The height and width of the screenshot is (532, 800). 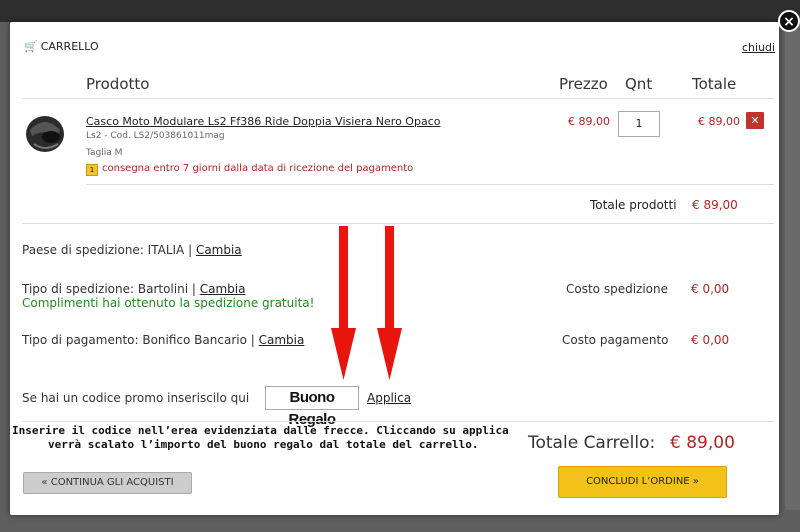 What do you see at coordinates (400, 11) in the screenshot?
I see `background-header` at bounding box center [400, 11].